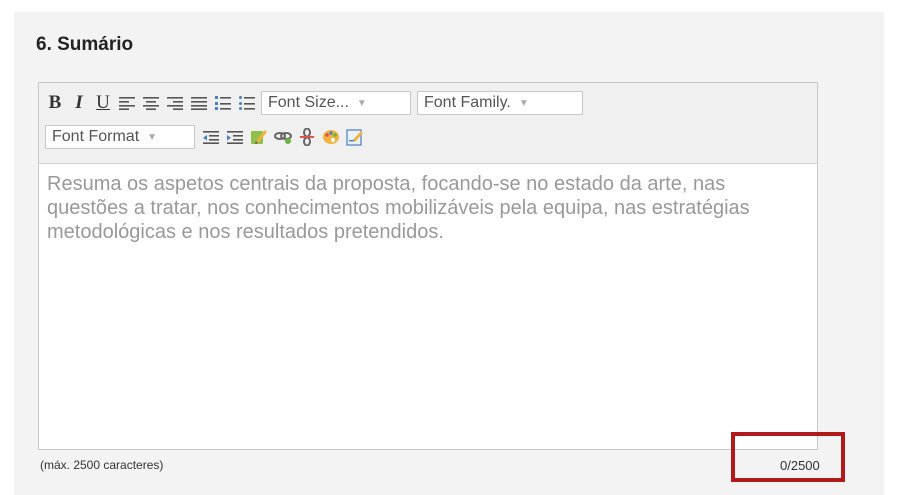 Image resolution: width=899 pixels, height=495 pixels. I want to click on unlink-icon, so click(307, 137).